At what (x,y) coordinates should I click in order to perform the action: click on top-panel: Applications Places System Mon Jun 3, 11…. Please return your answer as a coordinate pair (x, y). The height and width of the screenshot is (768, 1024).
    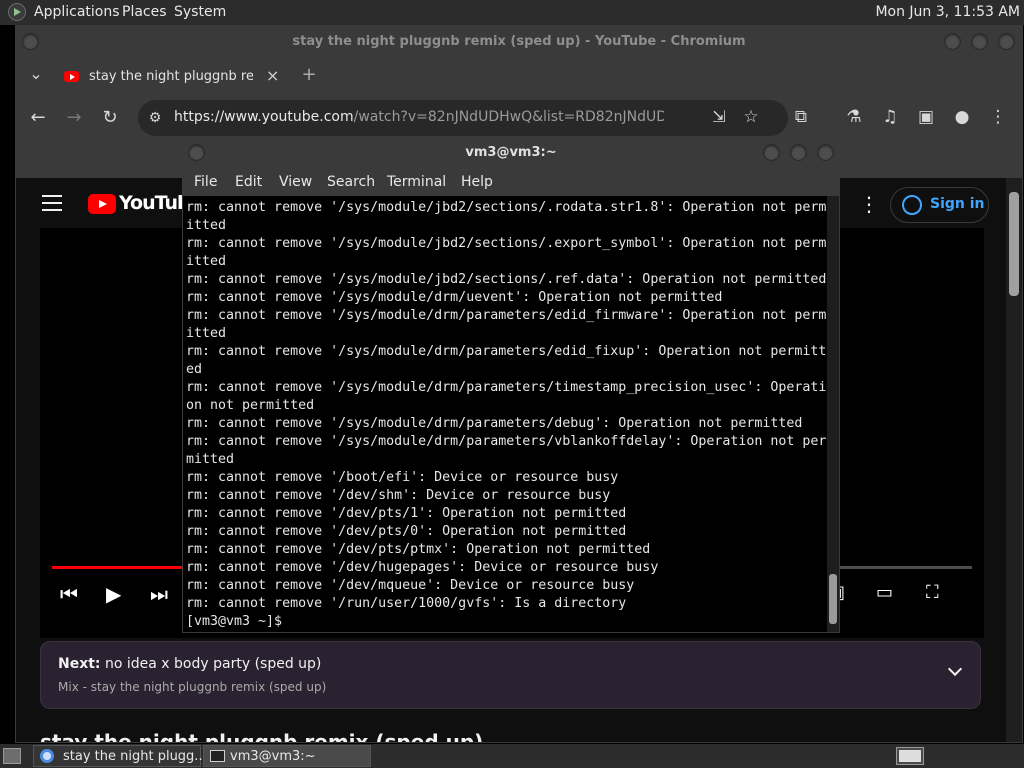
    Looking at the image, I should click on (512, 12).